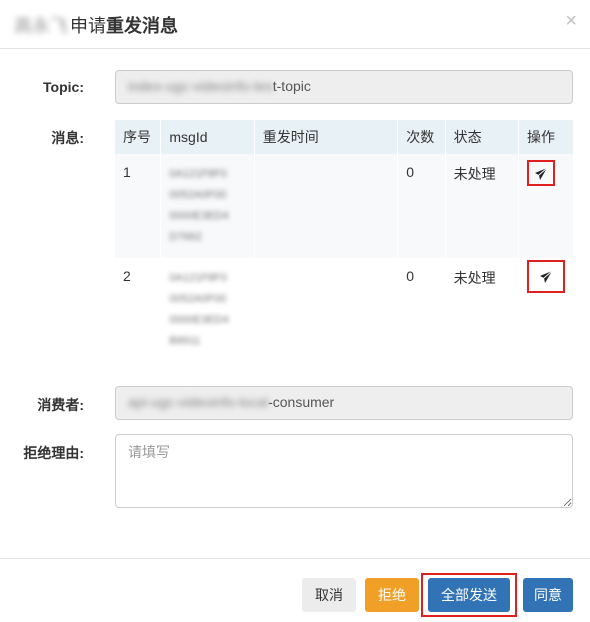 The width and height of the screenshot is (590, 622). Describe the element at coordinates (138, 310) in the screenshot. I see `row-index: 2` at that location.